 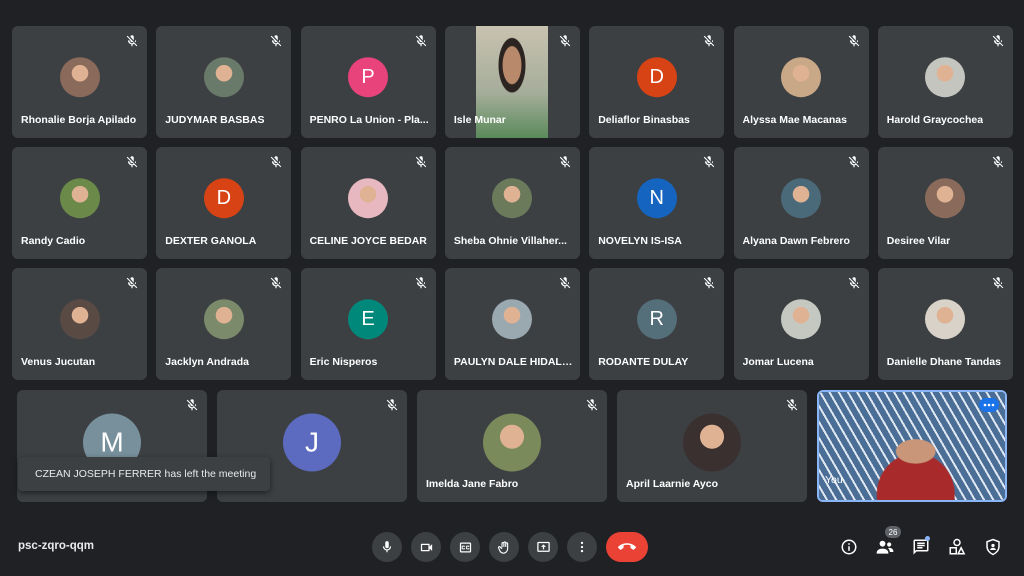 I want to click on participant-tile: Harold Graycochea, so click(x=945, y=82).